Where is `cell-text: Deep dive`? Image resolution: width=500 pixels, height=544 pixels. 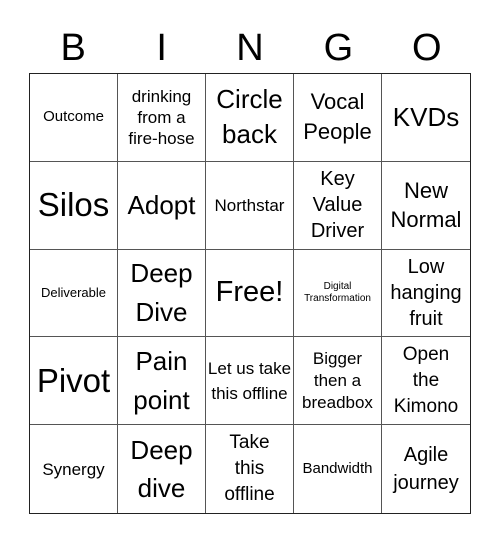
cell-text: Deep dive is located at coordinates (161, 469).